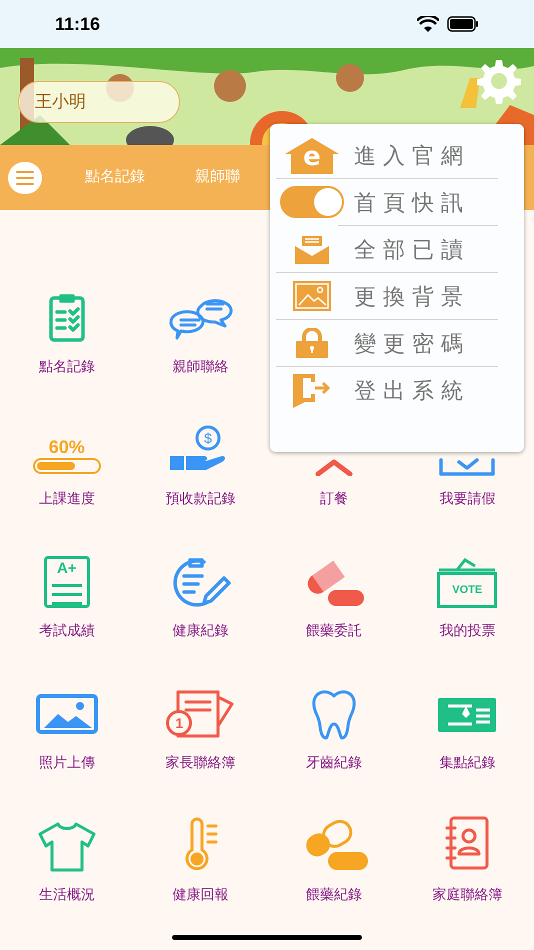 This screenshot has width=534, height=950. I want to click on exam-paper-icon: A+, so click(67, 582).